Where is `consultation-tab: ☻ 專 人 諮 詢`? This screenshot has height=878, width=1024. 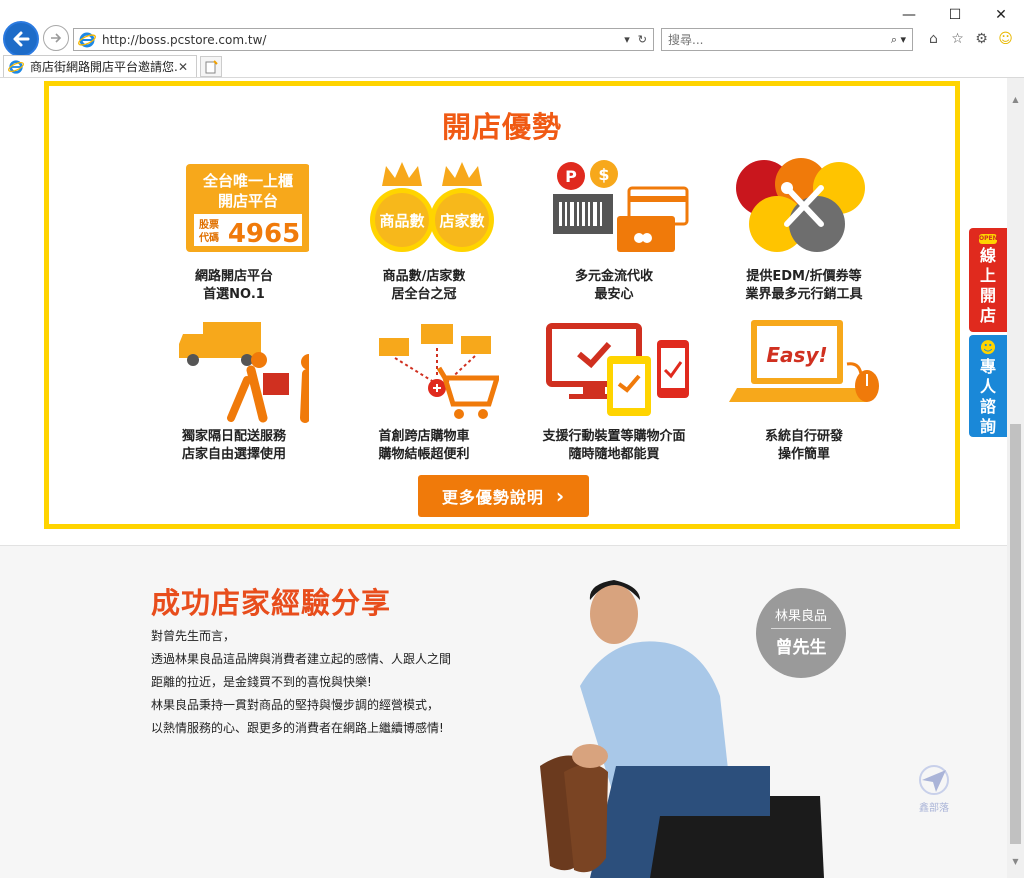
consultation-tab: ☻ 專 人 諮 詢 is located at coordinates (988, 386).